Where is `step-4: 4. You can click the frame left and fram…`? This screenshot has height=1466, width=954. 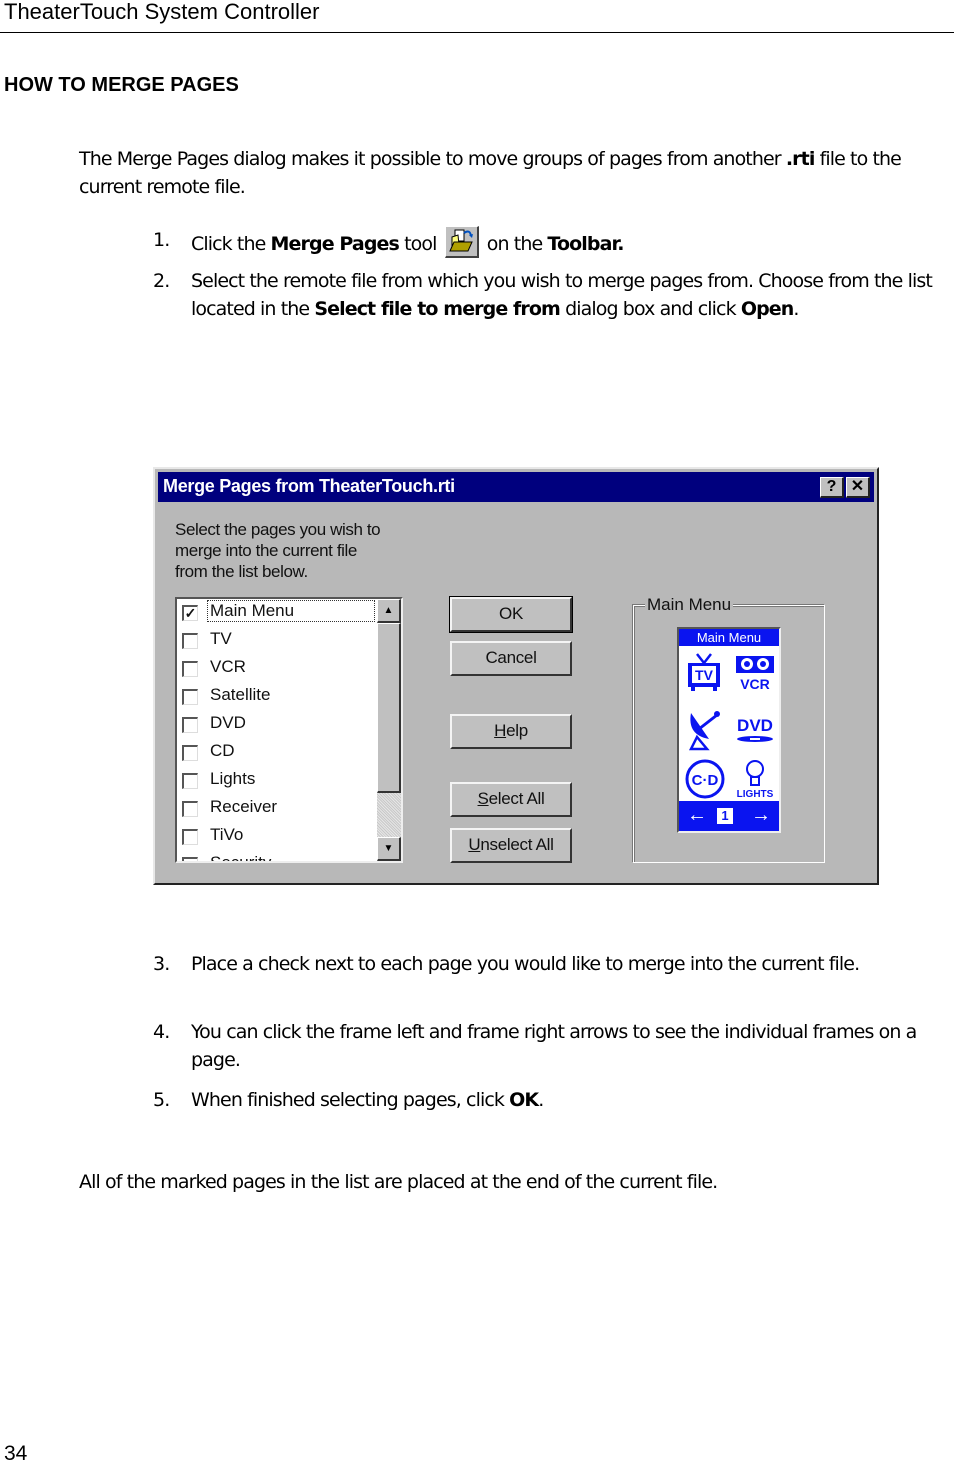 step-4: 4. You can click the frame left and fram… is located at coordinates (548, 1046).